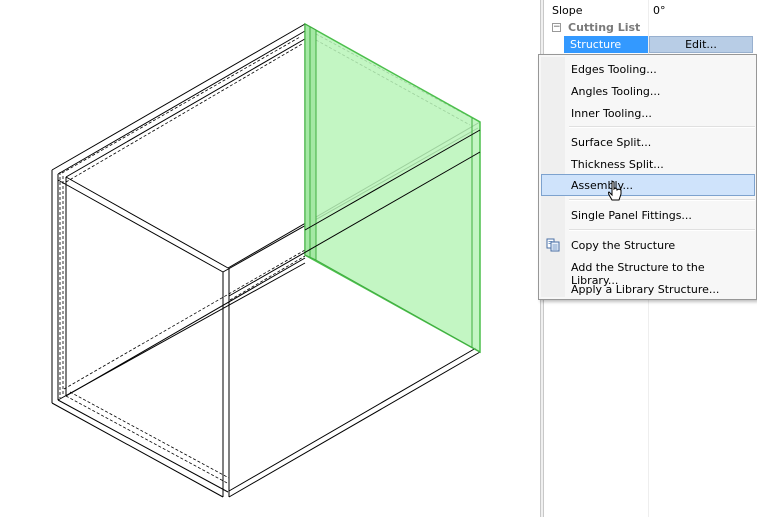 The image size is (757, 520). What do you see at coordinates (556, 27) in the screenshot?
I see `collapse-icon: −` at bounding box center [556, 27].